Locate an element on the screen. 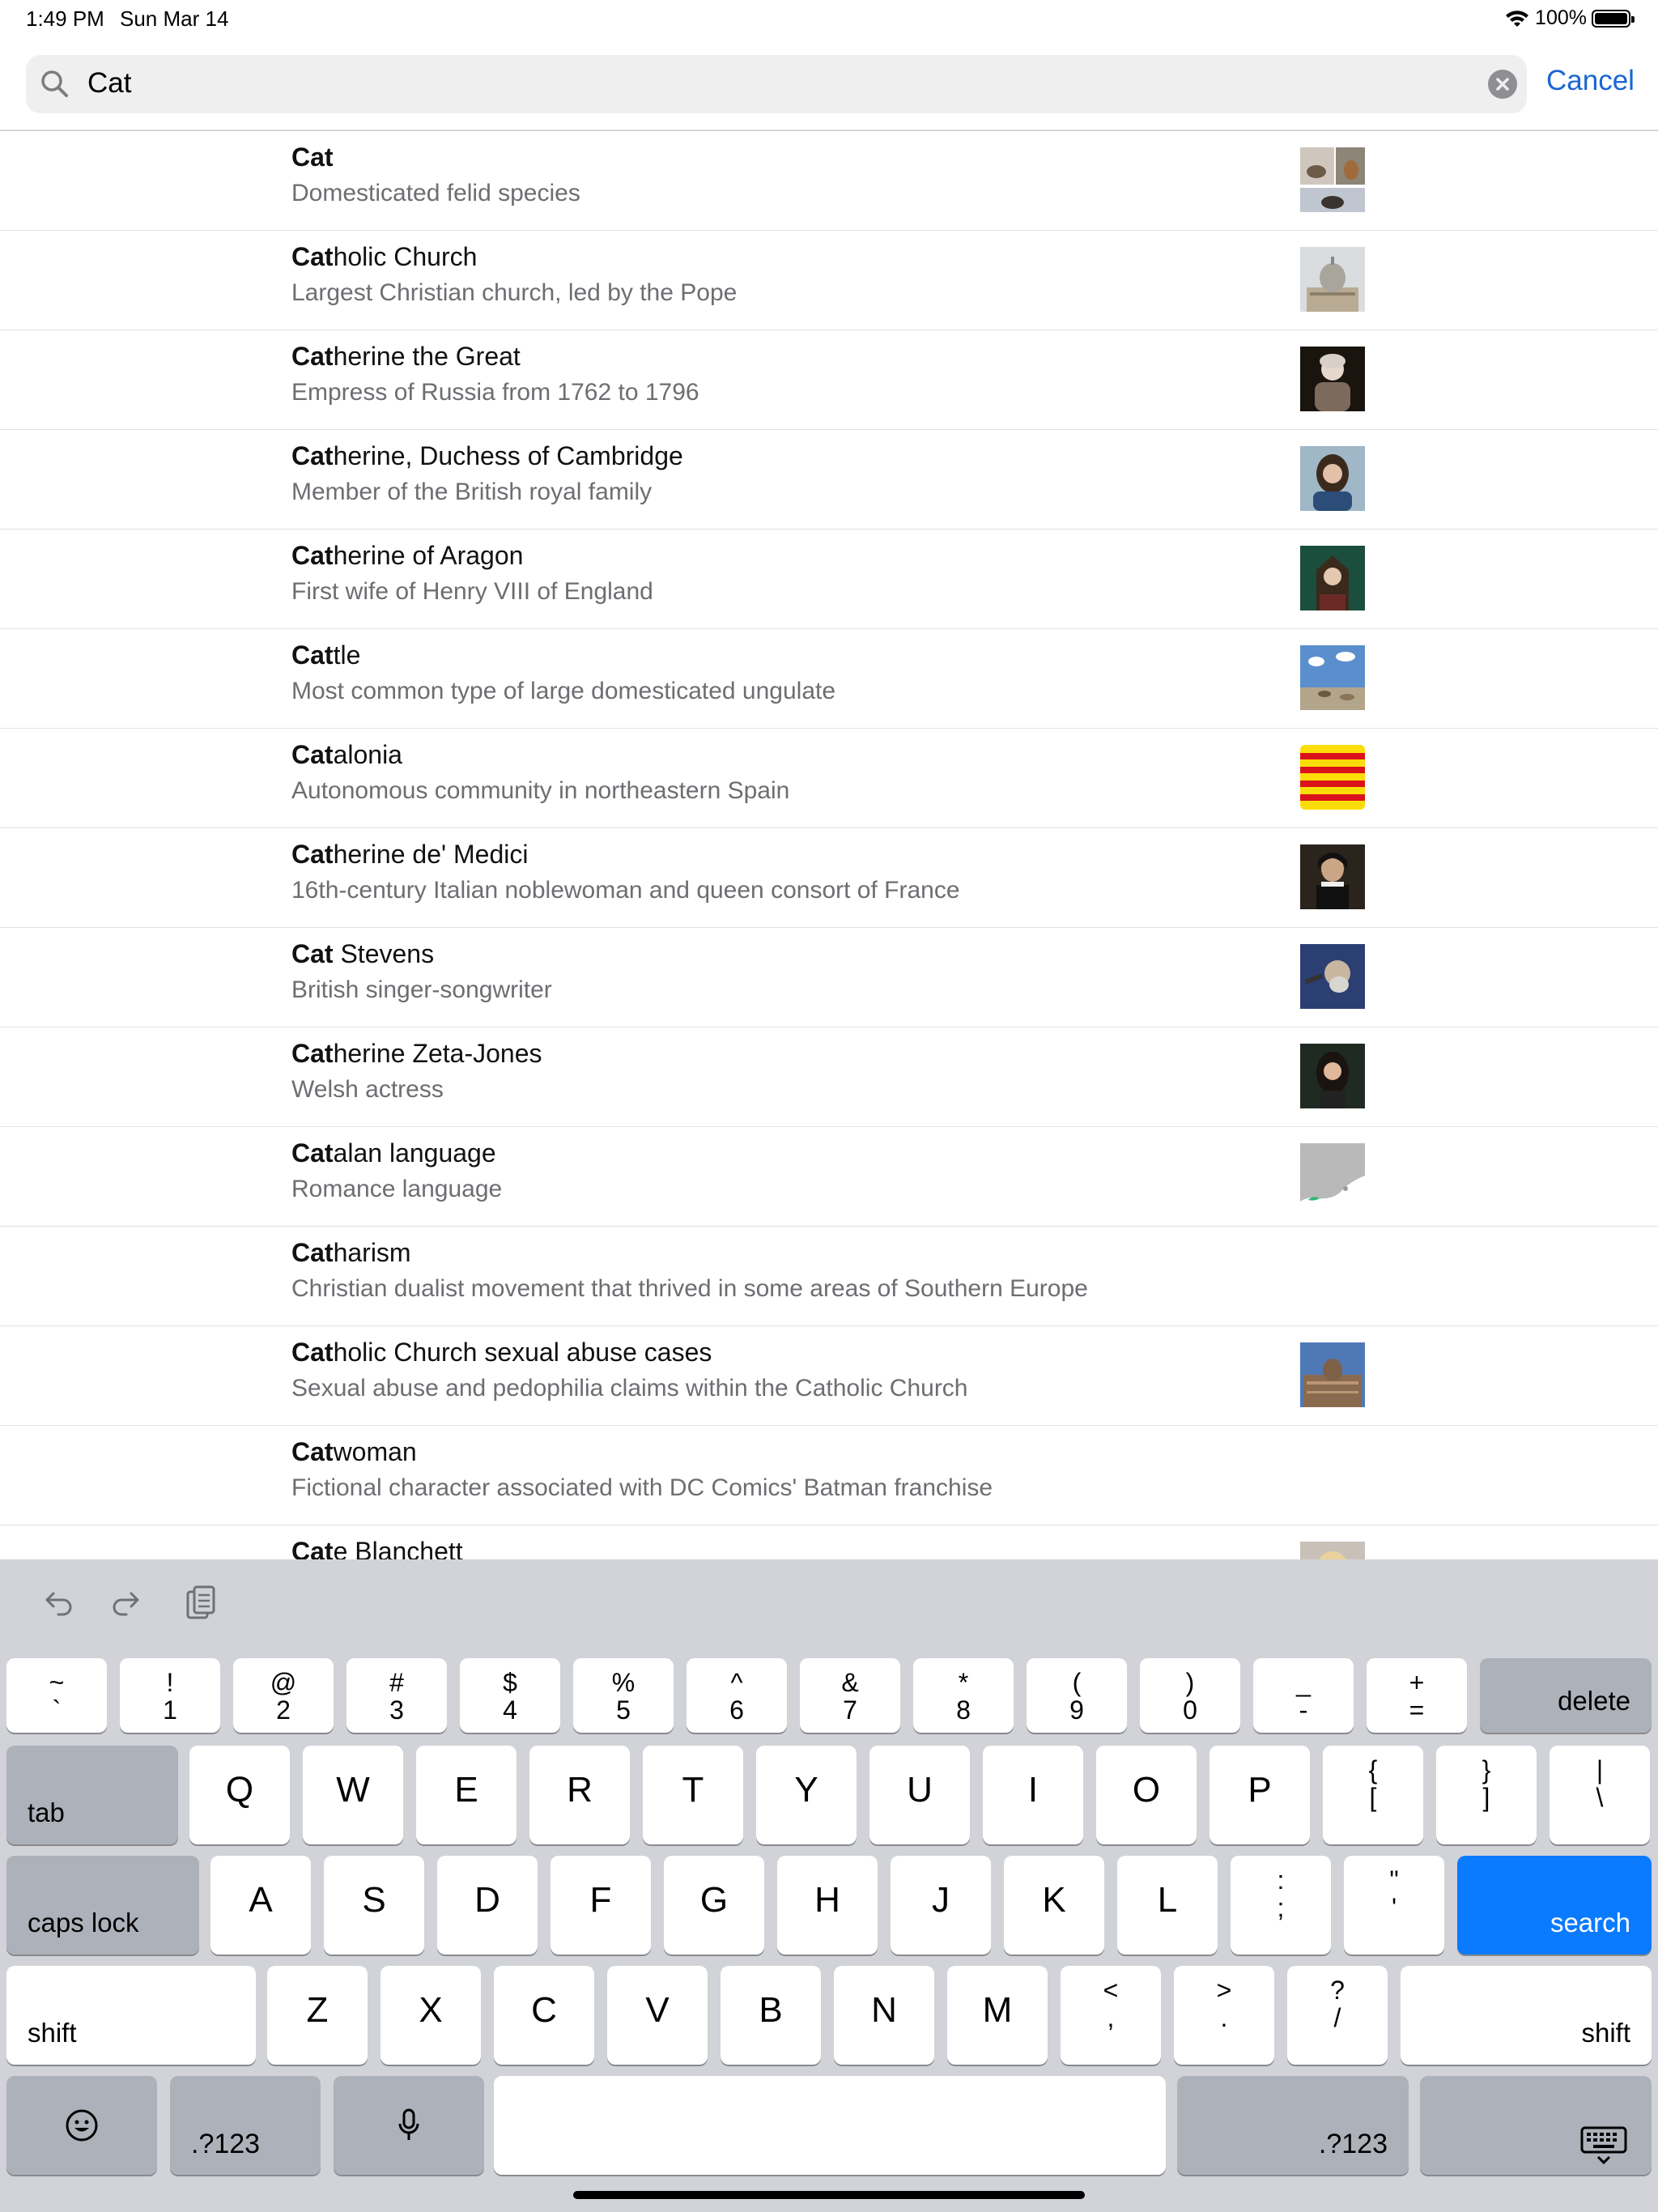 The image size is (1658, 2212). key-number: ^ 6 is located at coordinates (737, 1695).